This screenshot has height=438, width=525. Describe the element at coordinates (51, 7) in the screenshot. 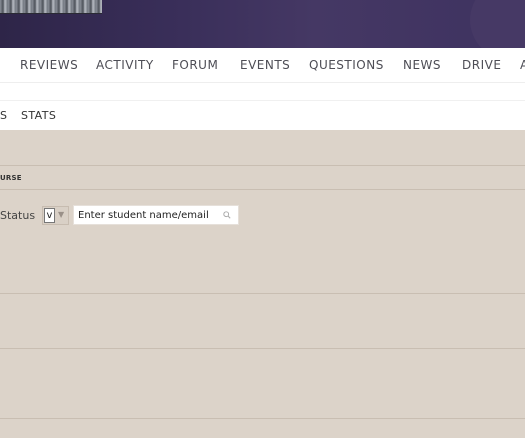

I see `banner-image` at that location.